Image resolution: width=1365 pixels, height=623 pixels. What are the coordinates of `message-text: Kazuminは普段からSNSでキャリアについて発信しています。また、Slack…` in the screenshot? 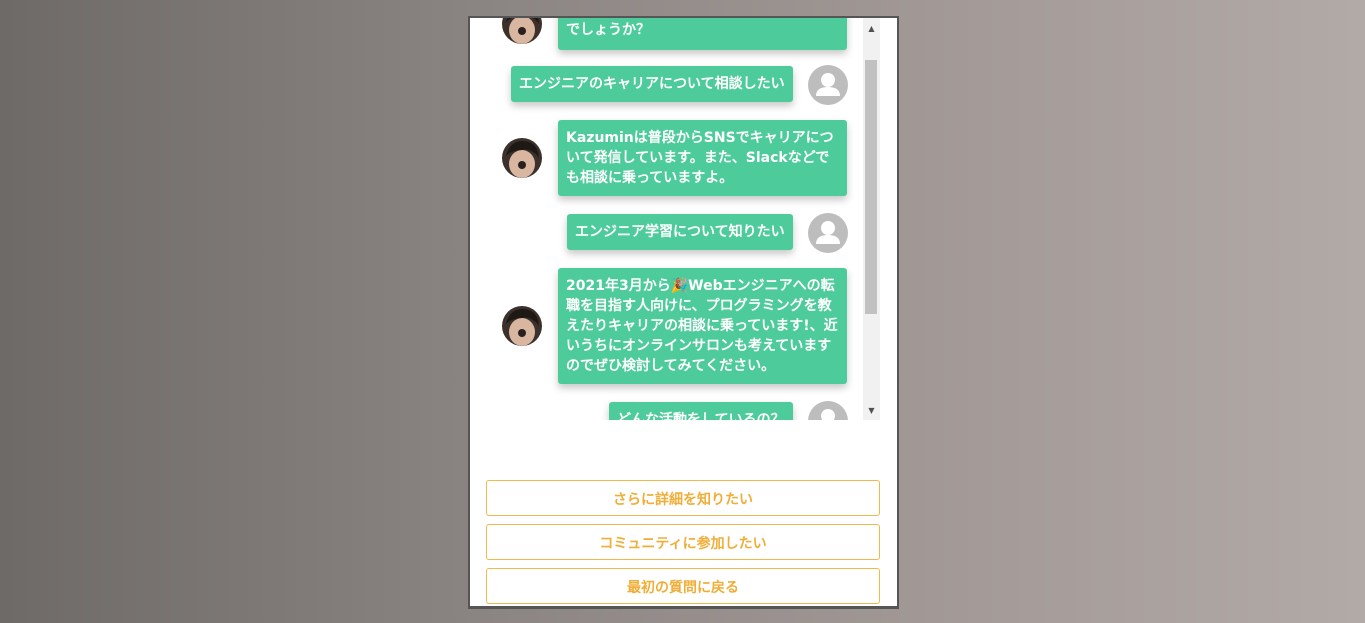 It's located at (700, 158).